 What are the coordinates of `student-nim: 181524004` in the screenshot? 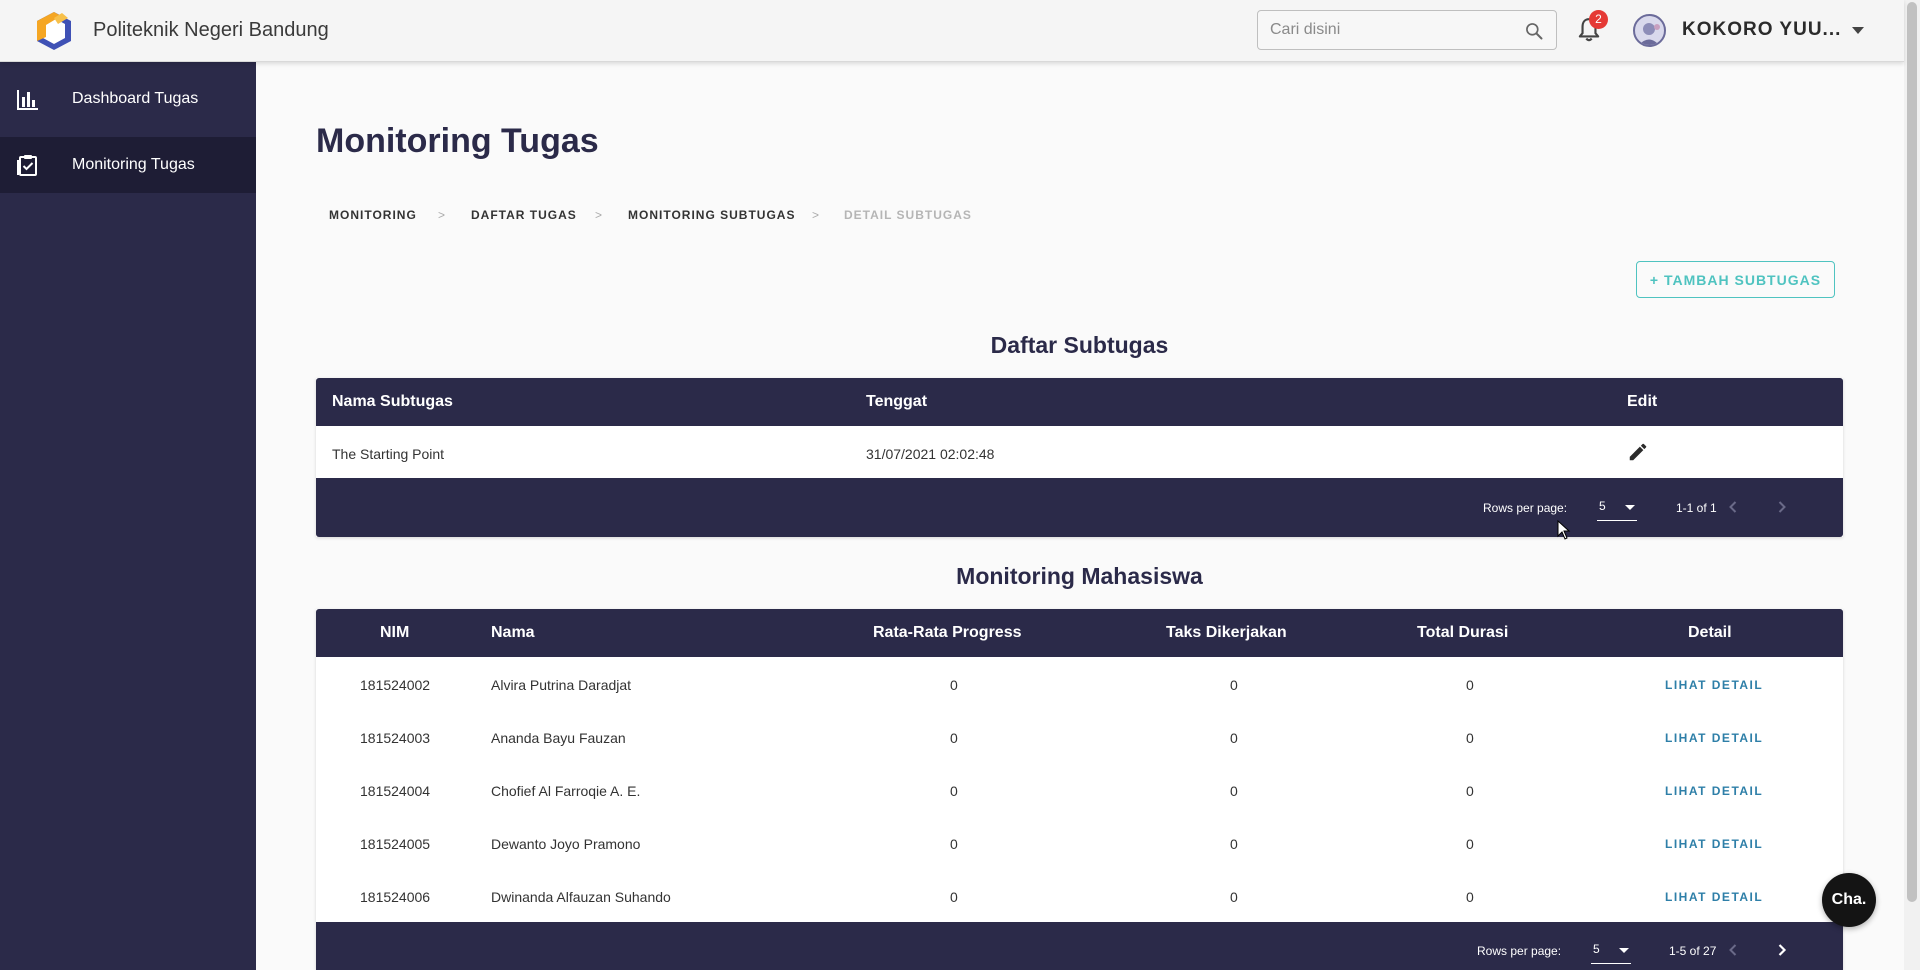 It's located at (395, 791).